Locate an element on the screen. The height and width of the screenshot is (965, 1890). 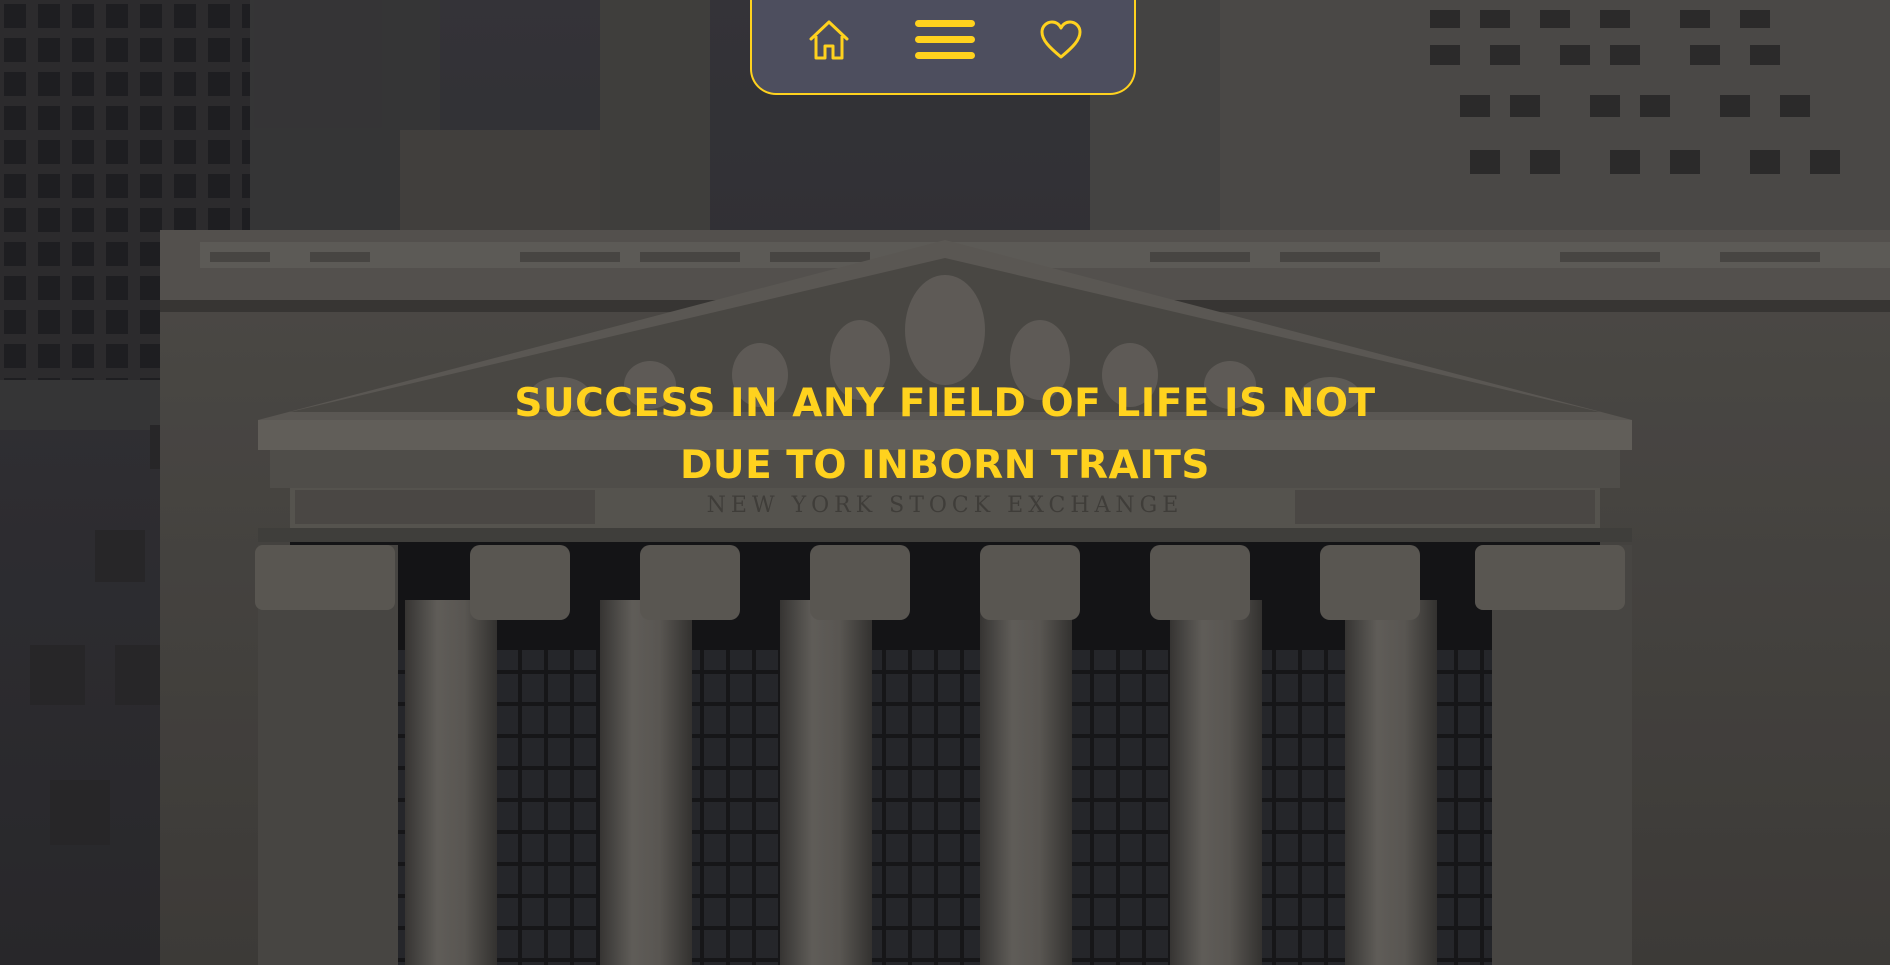
hamburger-menu-icon is located at coordinates (945, 39).